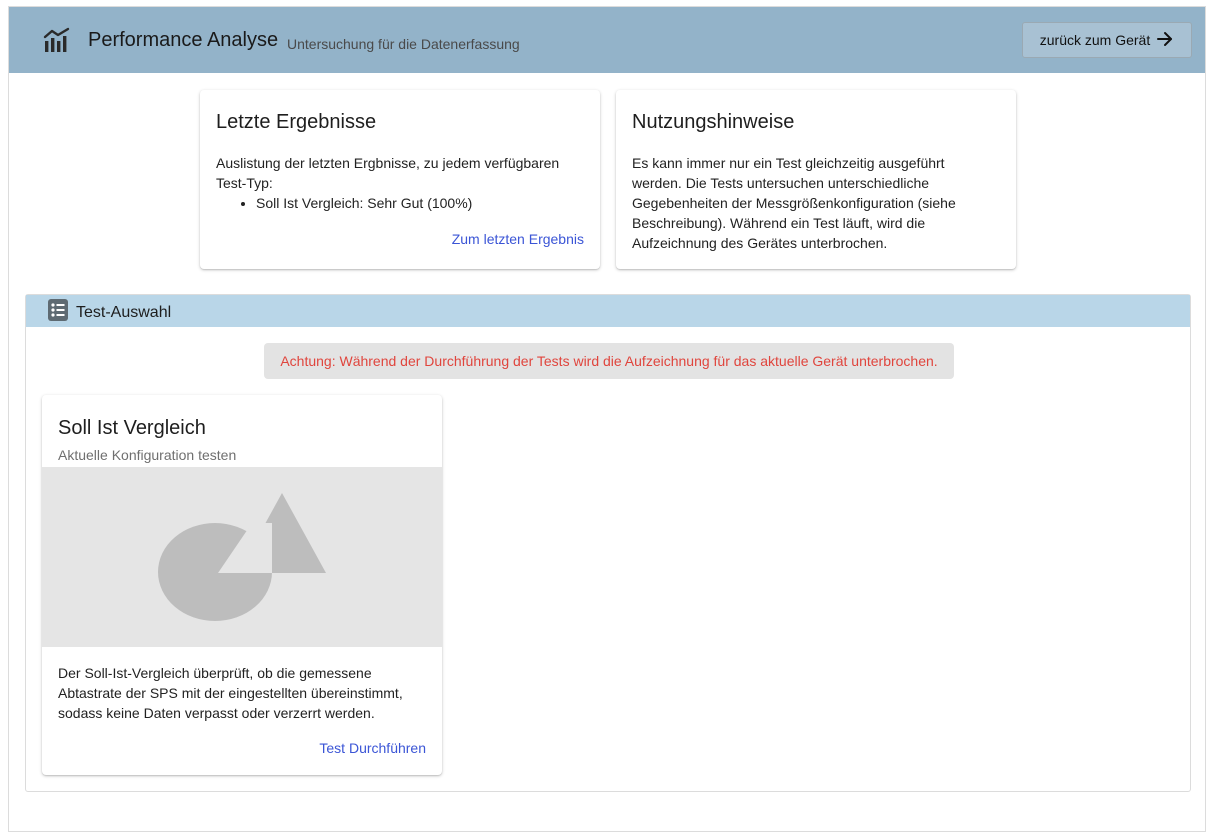 The height and width of the screenshot is (838, 1213). I want to click on chart-bars-icon, so click(57, 40).